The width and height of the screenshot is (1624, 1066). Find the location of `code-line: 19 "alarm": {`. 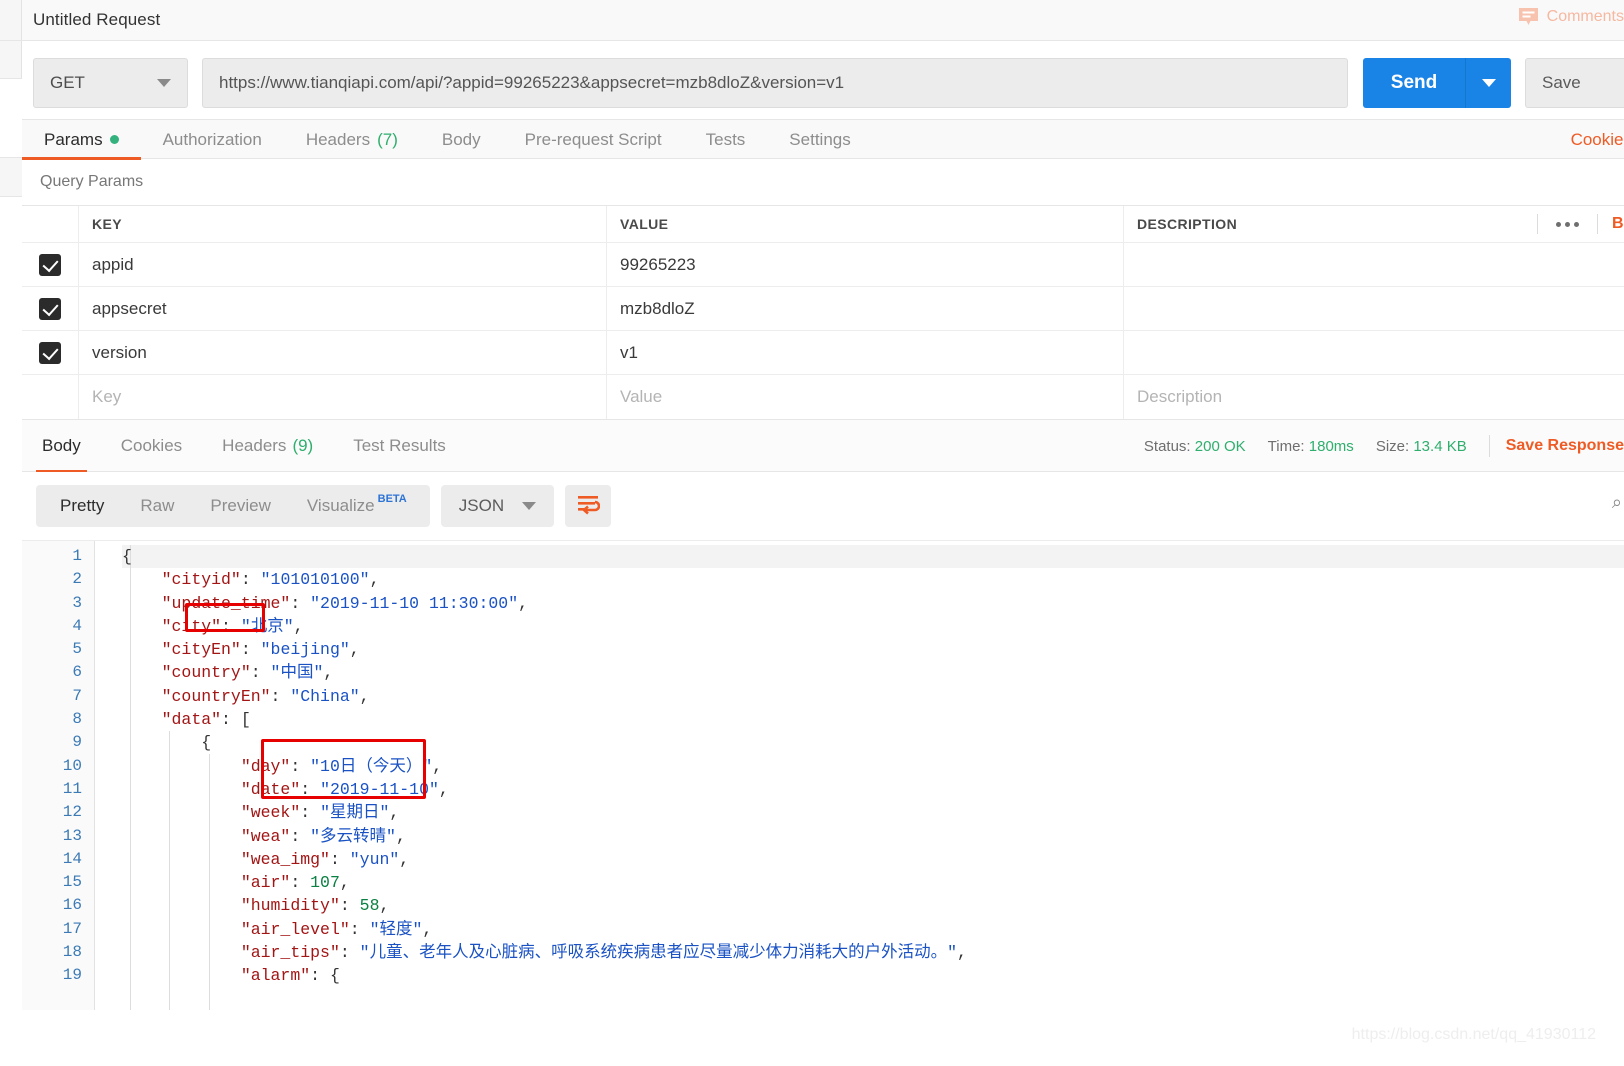

code-line: 19 "alarm": { is located at coordinates (823, 975).